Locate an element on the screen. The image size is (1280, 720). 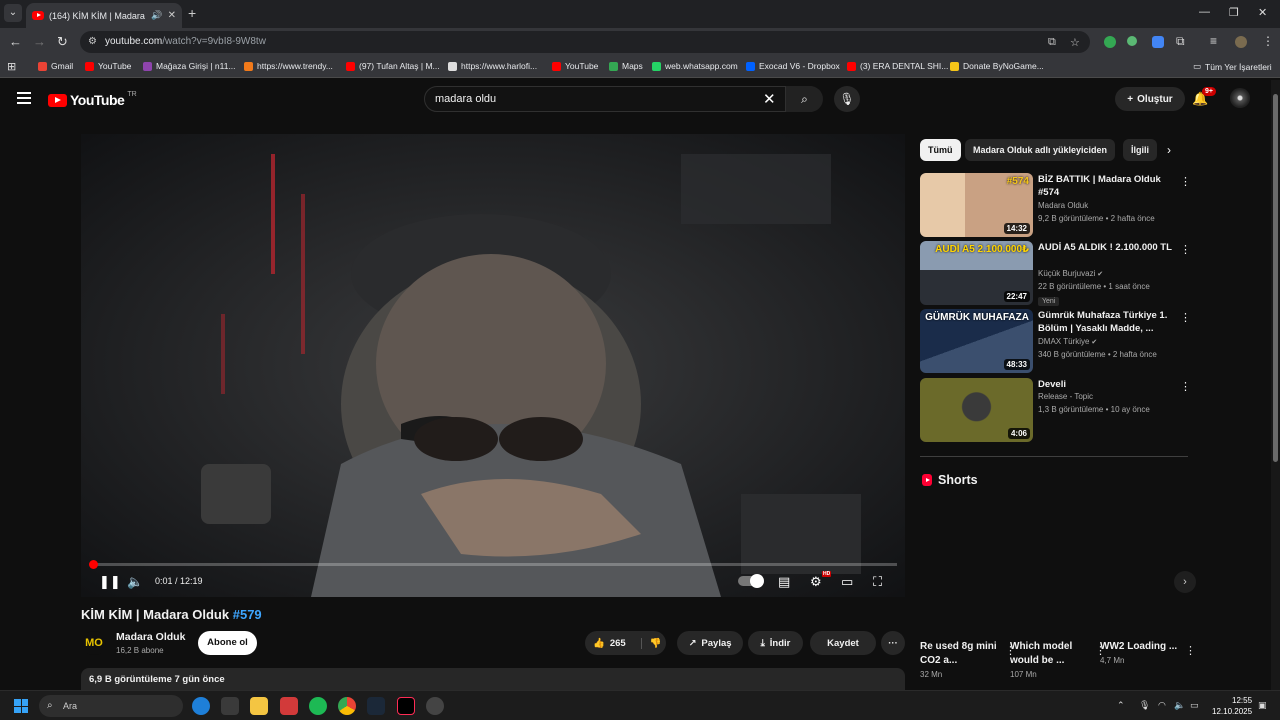
address-bar: ⚙ youtube.com/watch?v=9vbI8-9W8tw ⧉ ☆ is located at coordinates (585, 42).